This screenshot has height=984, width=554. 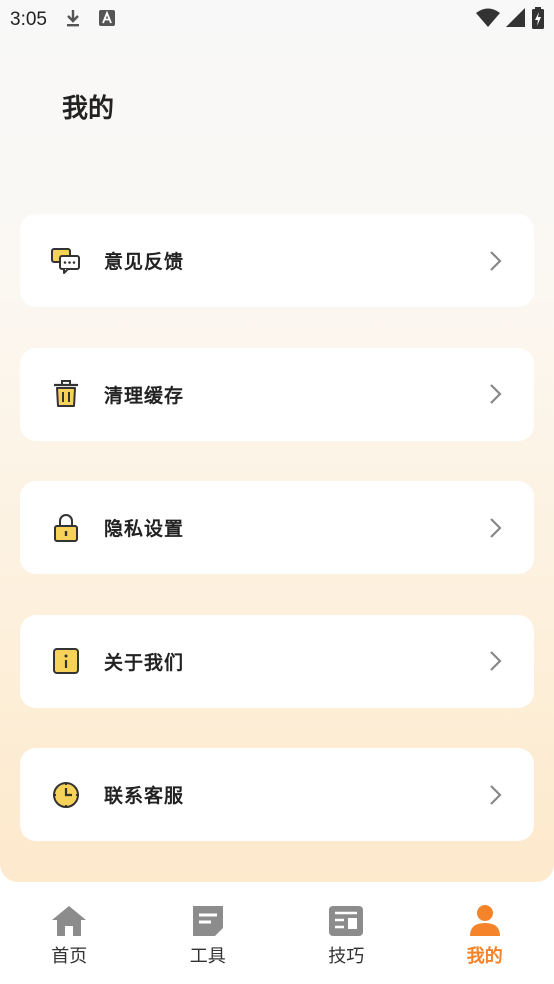 I want to click on wifi-icon, so click(x=488, y=20).